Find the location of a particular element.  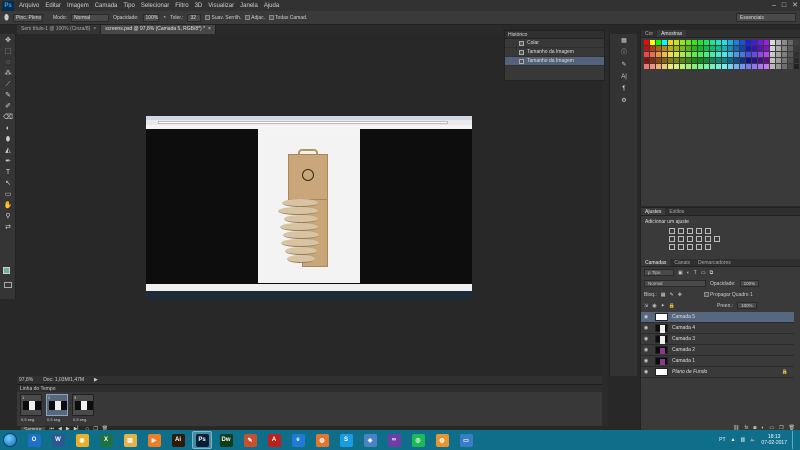

close-tab-icon: × is located at coordinates (94, 29).